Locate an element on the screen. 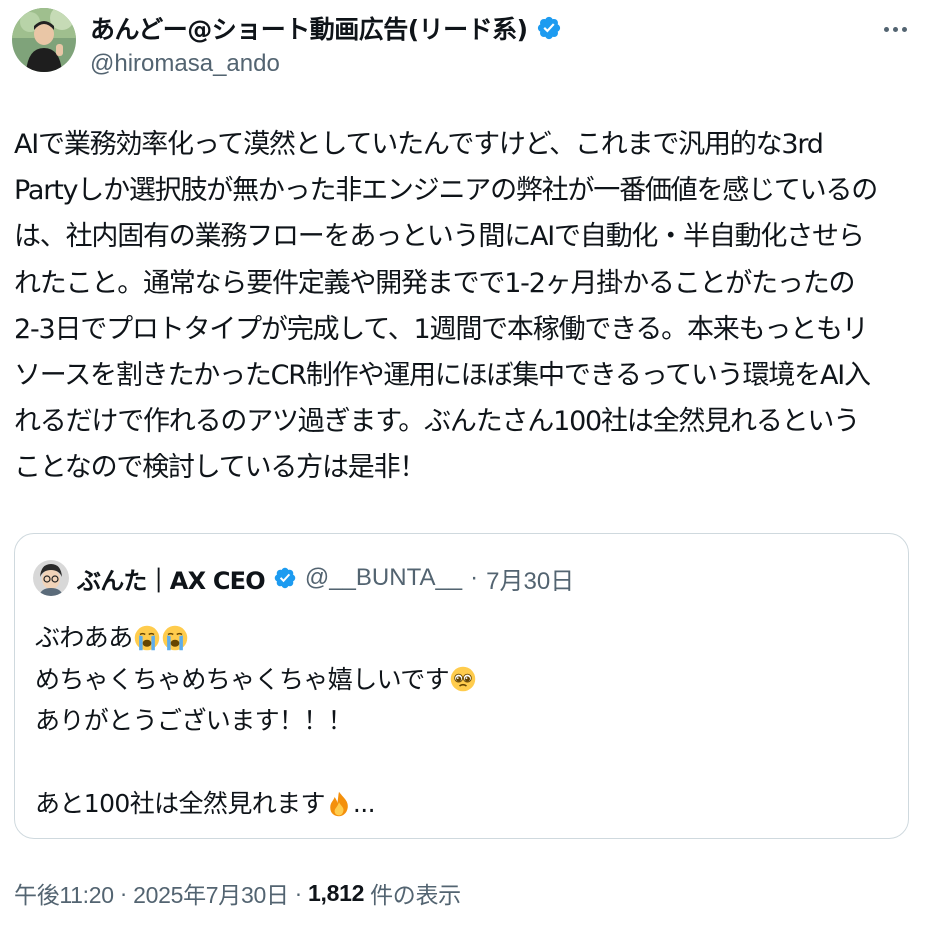  quoted-author-handle: @__BUNTA__ is located at coordinates (383, 577).